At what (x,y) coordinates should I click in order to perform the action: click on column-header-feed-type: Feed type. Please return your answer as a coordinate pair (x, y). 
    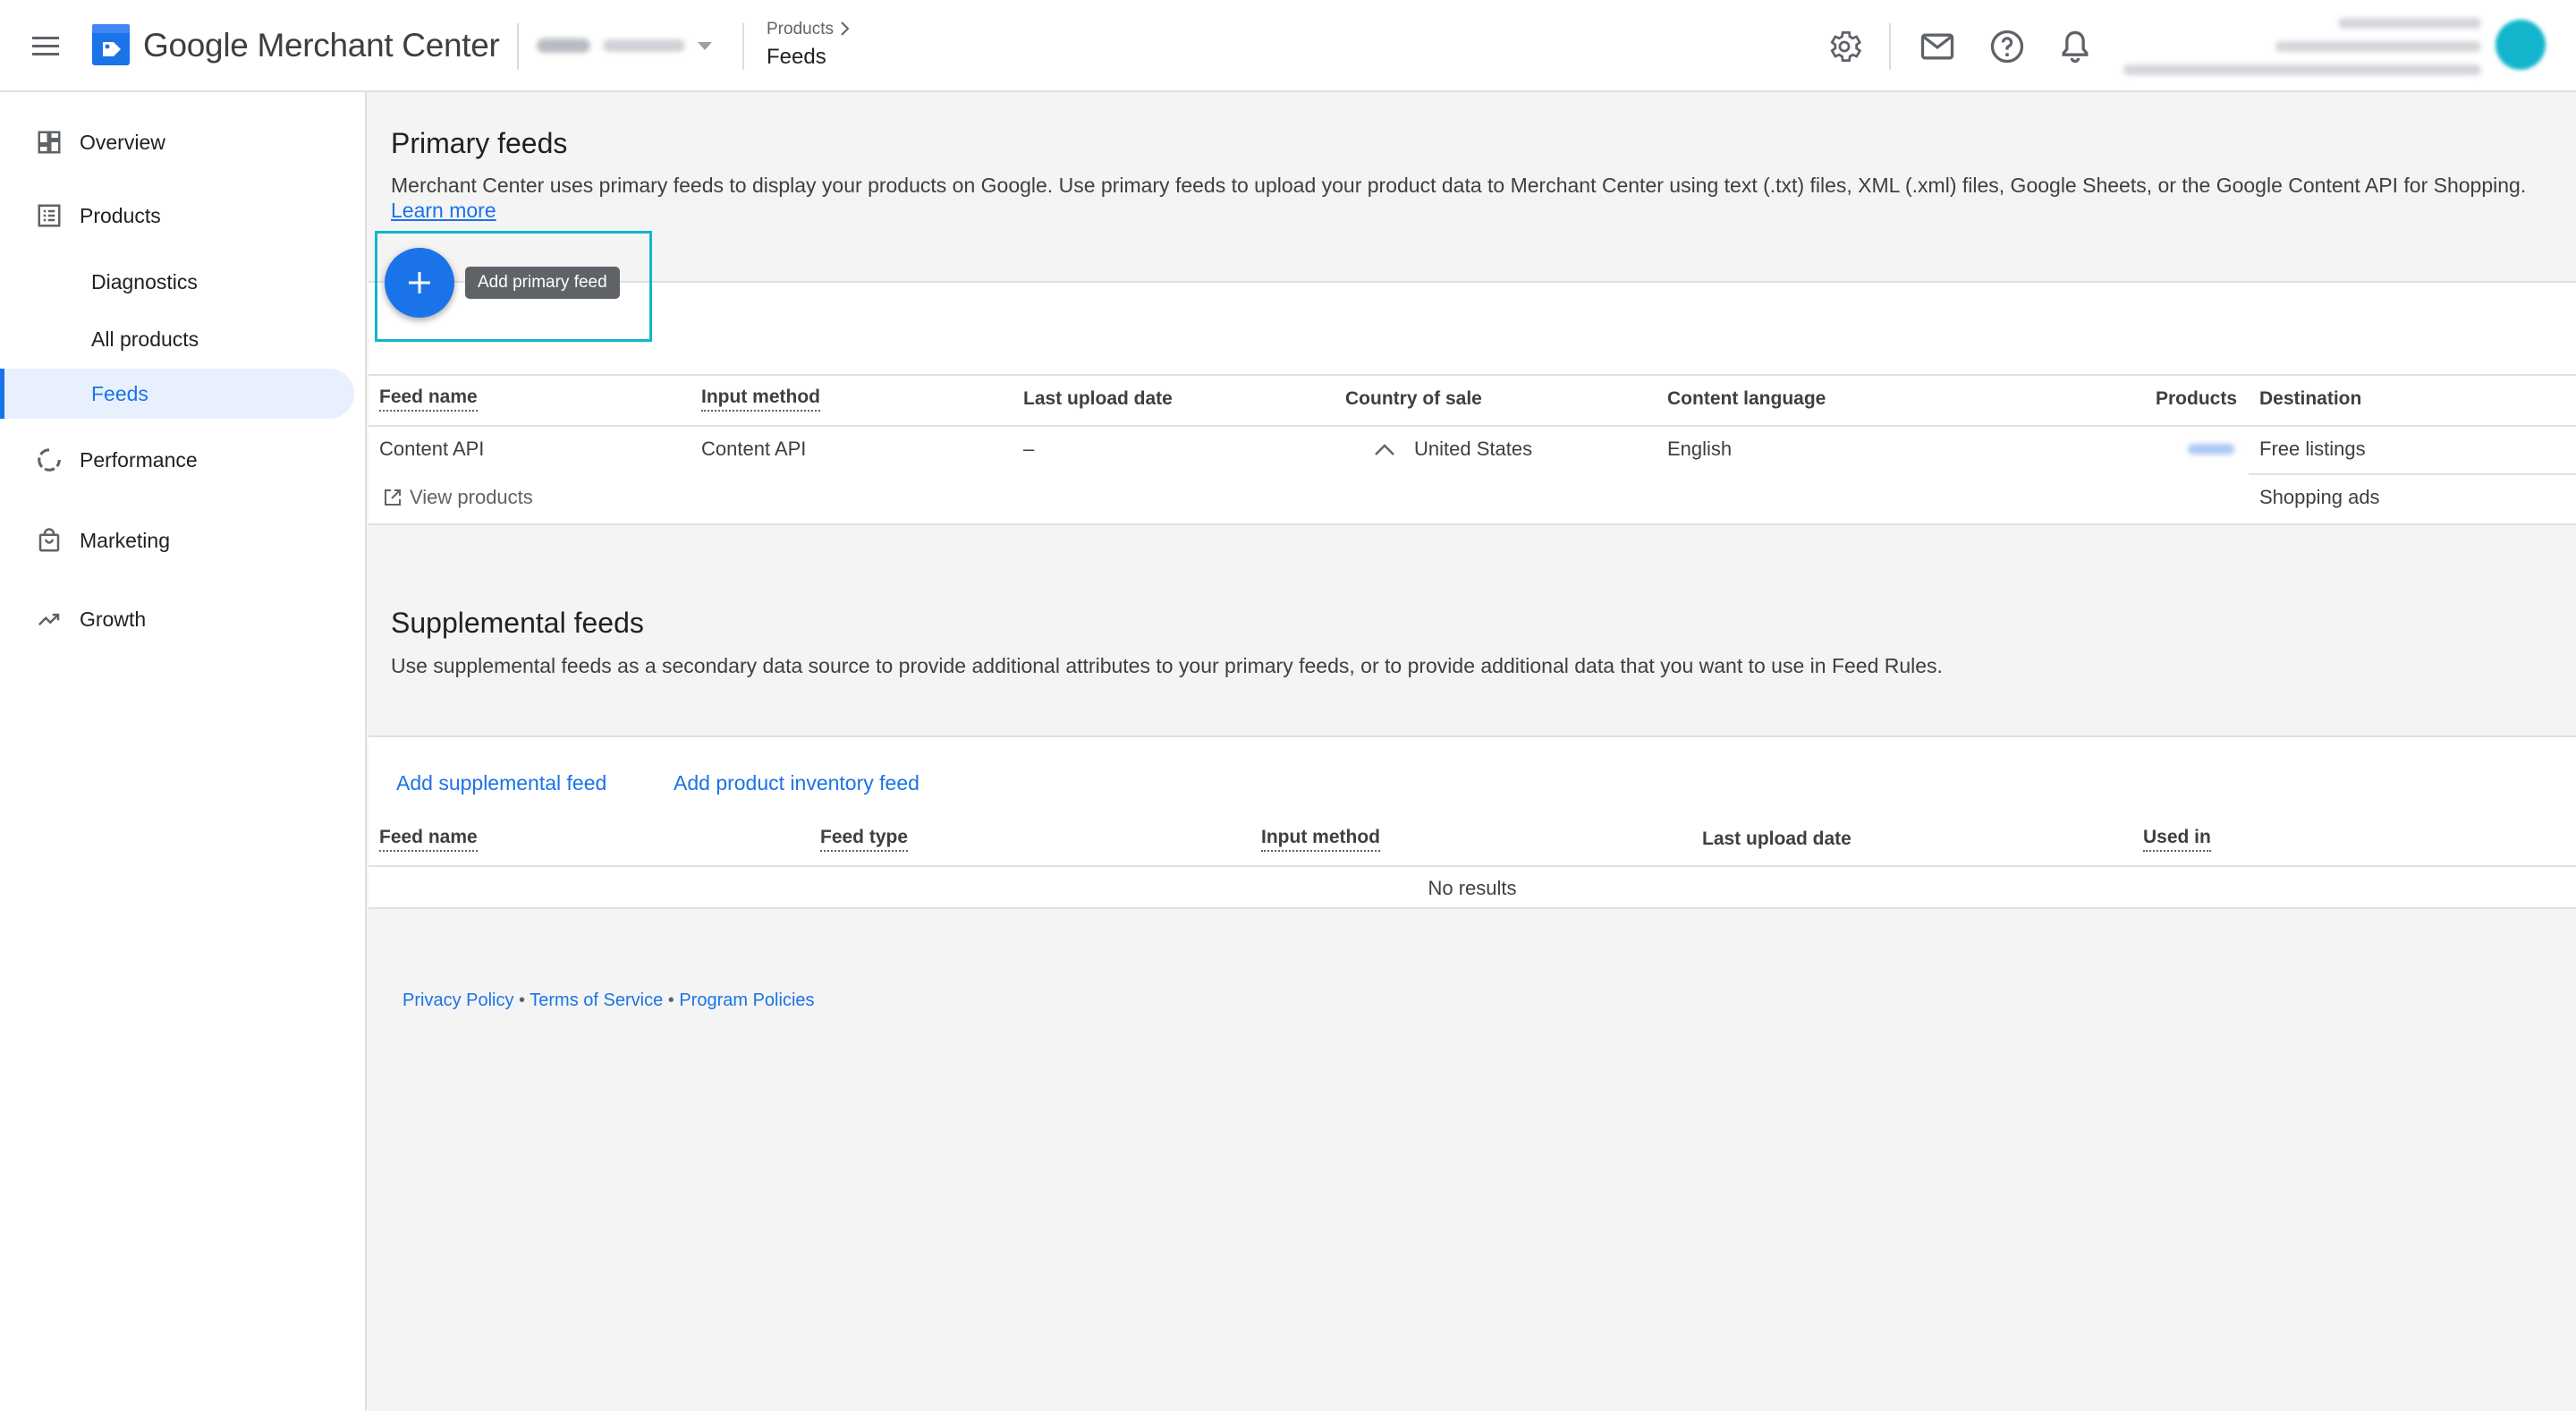
    Looking at the image, I should click on (864, 839).